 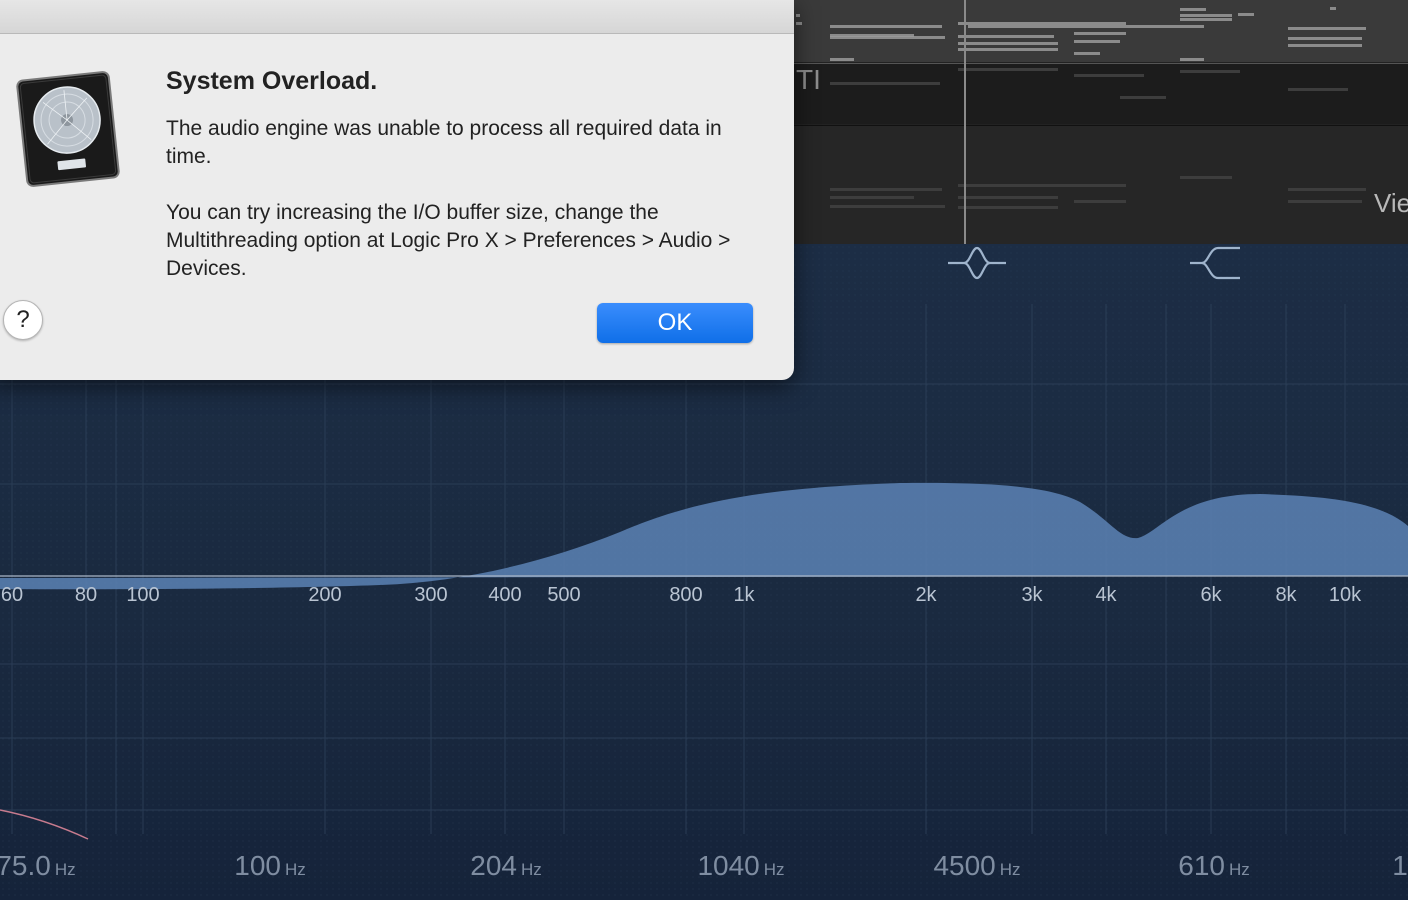 What do you see at coordinates (1391, 203) in the screenshot?
I see `view-menu-label: Vie` at bounding box center [1391, 203].